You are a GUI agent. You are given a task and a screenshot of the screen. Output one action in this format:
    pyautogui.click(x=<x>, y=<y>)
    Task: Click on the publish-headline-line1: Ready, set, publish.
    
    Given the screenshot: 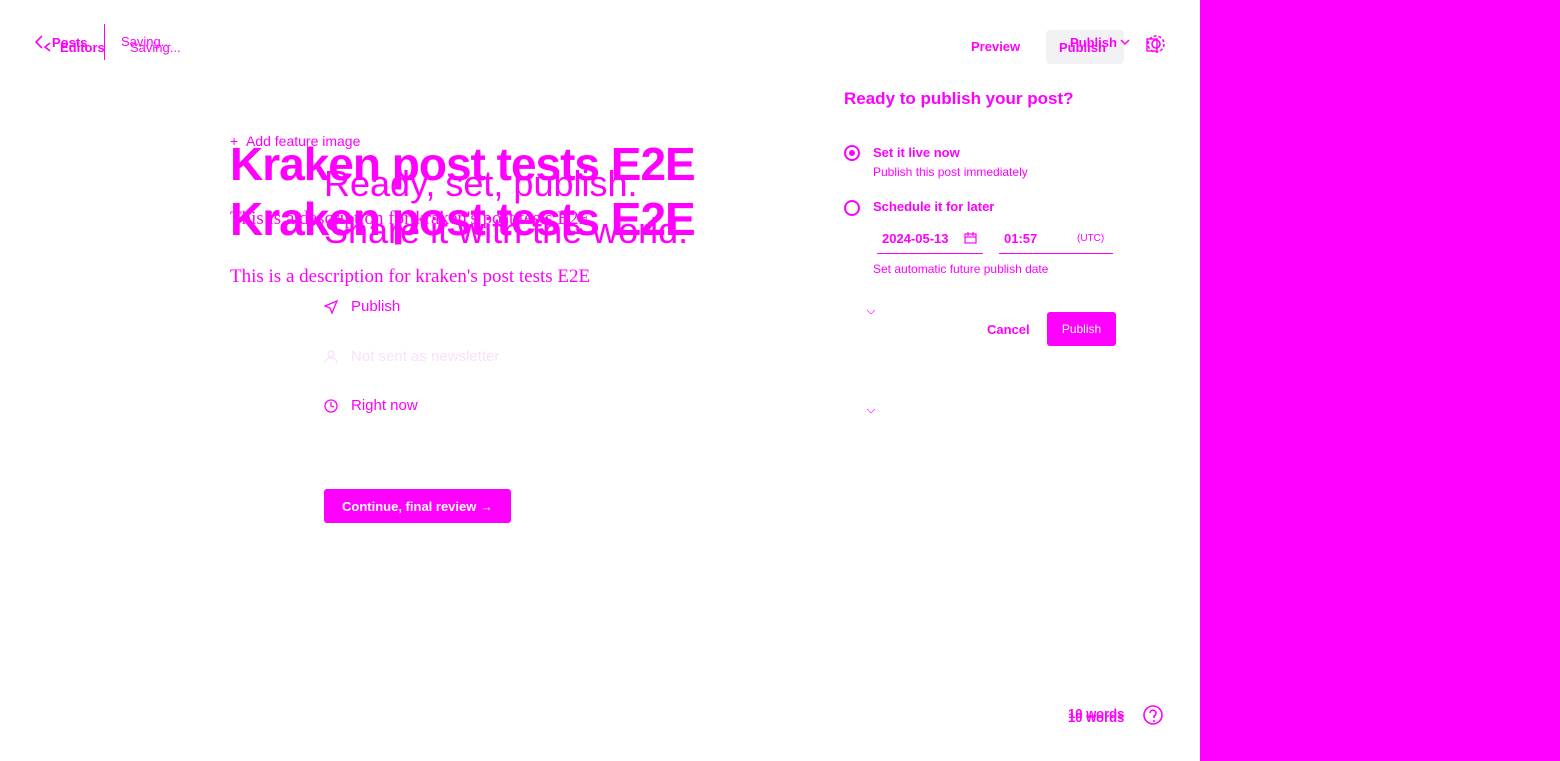 What is the action you would take?
    pyautogui.click(x=481, y=183)
    